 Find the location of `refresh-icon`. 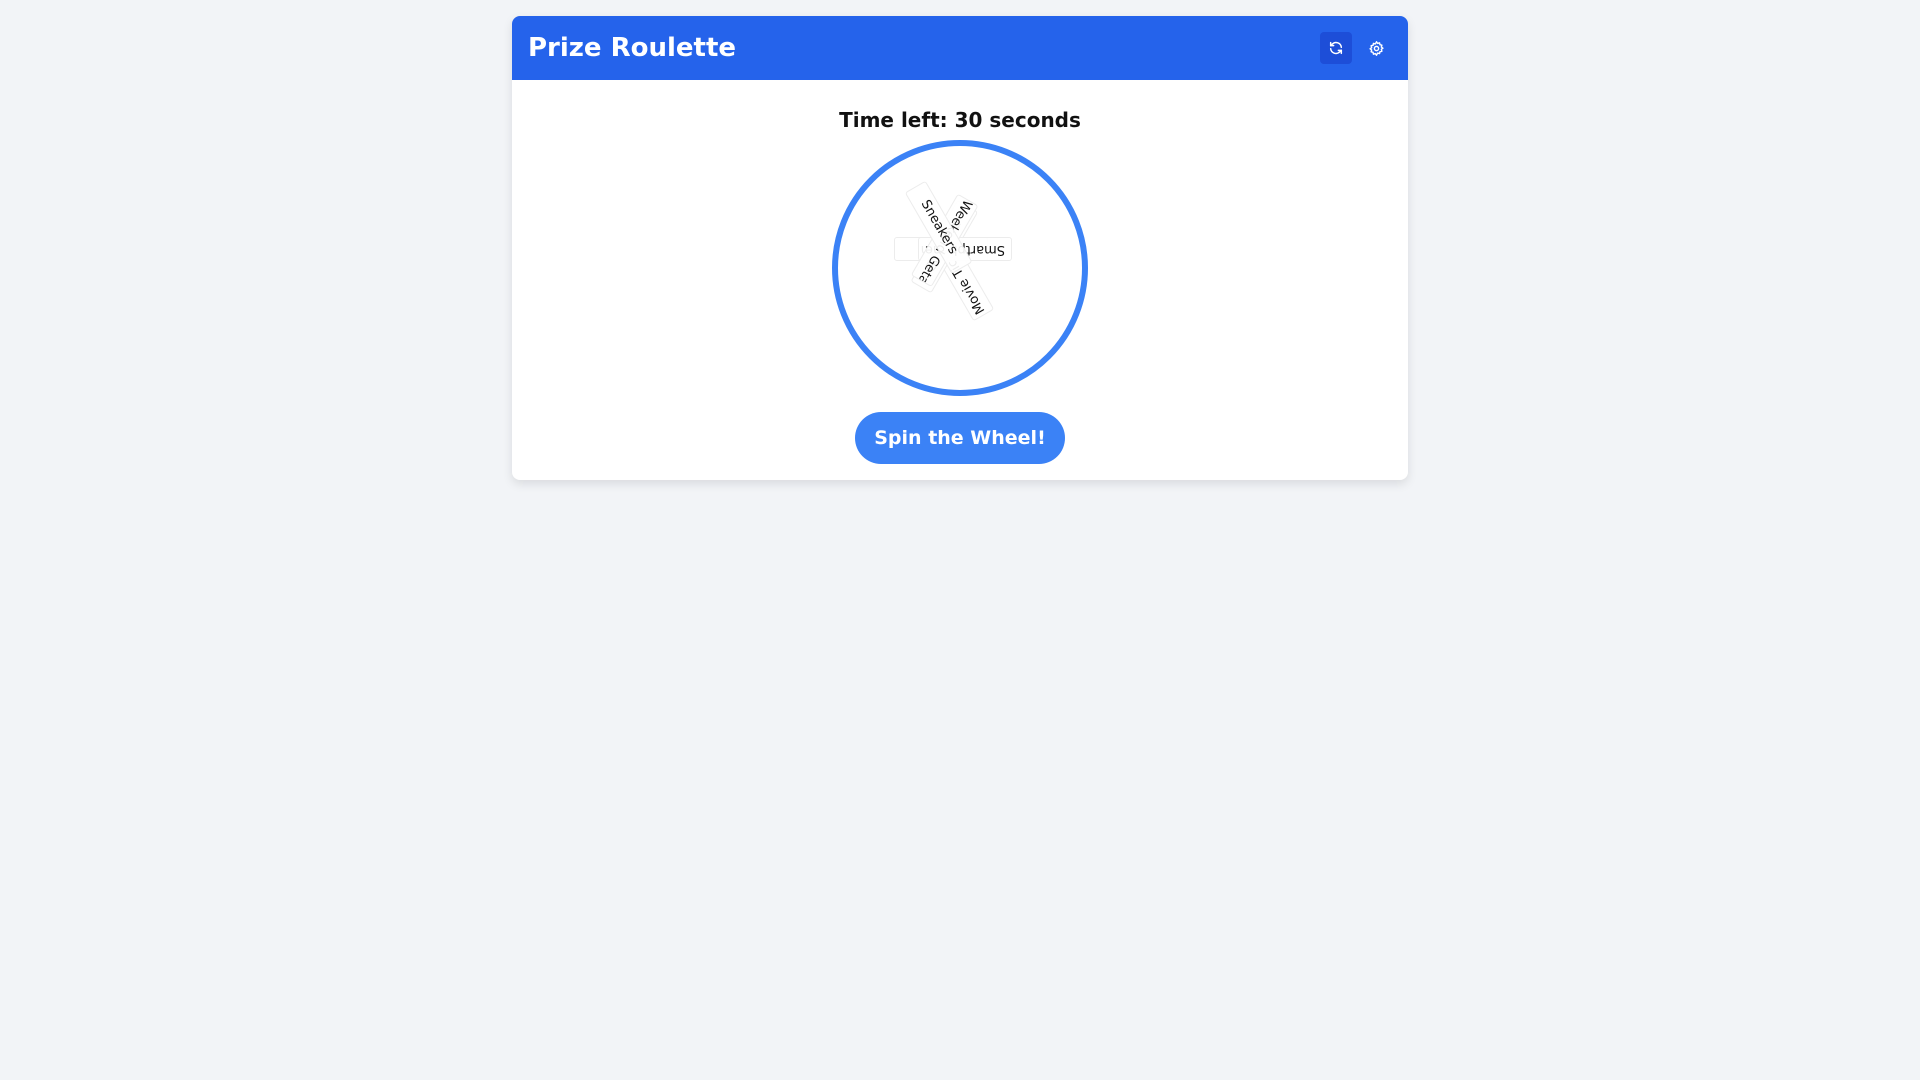

refresh-icon is located at coordinates (1336, 48).